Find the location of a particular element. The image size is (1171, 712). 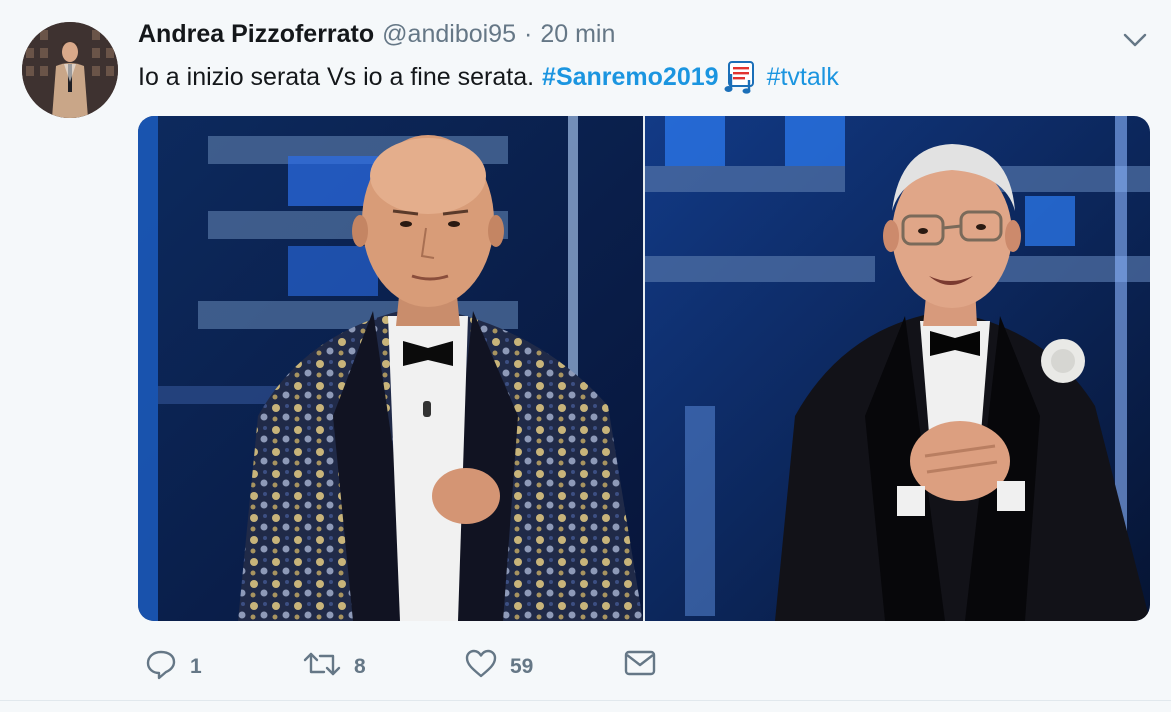

chevron-down-icon is located at coordinates (1135, 40).